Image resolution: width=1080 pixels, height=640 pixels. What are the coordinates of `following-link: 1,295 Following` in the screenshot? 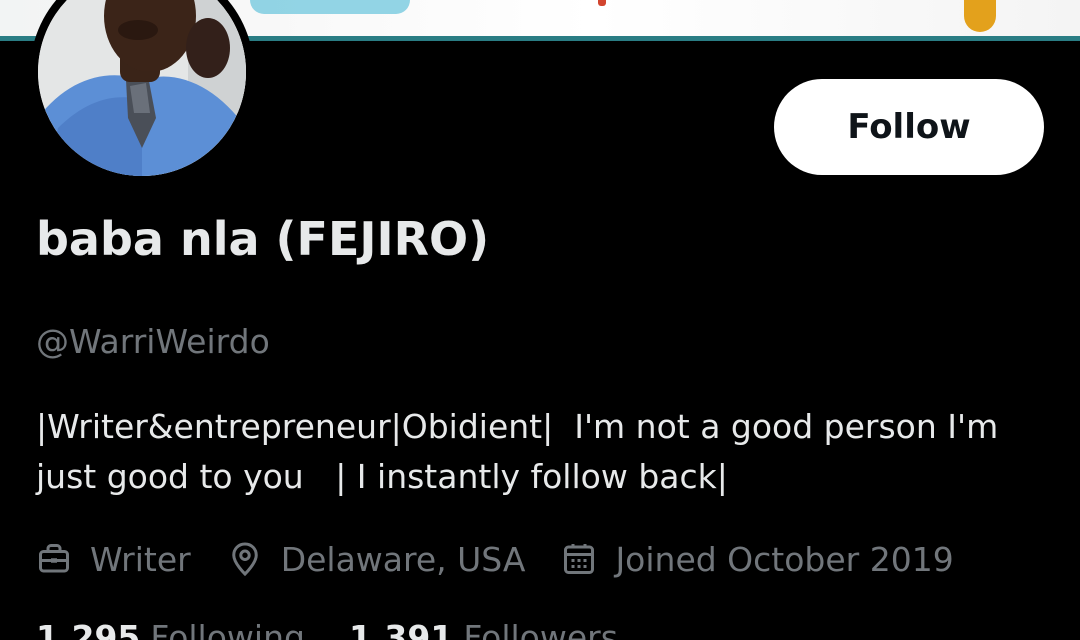 It's located at (170, 629).